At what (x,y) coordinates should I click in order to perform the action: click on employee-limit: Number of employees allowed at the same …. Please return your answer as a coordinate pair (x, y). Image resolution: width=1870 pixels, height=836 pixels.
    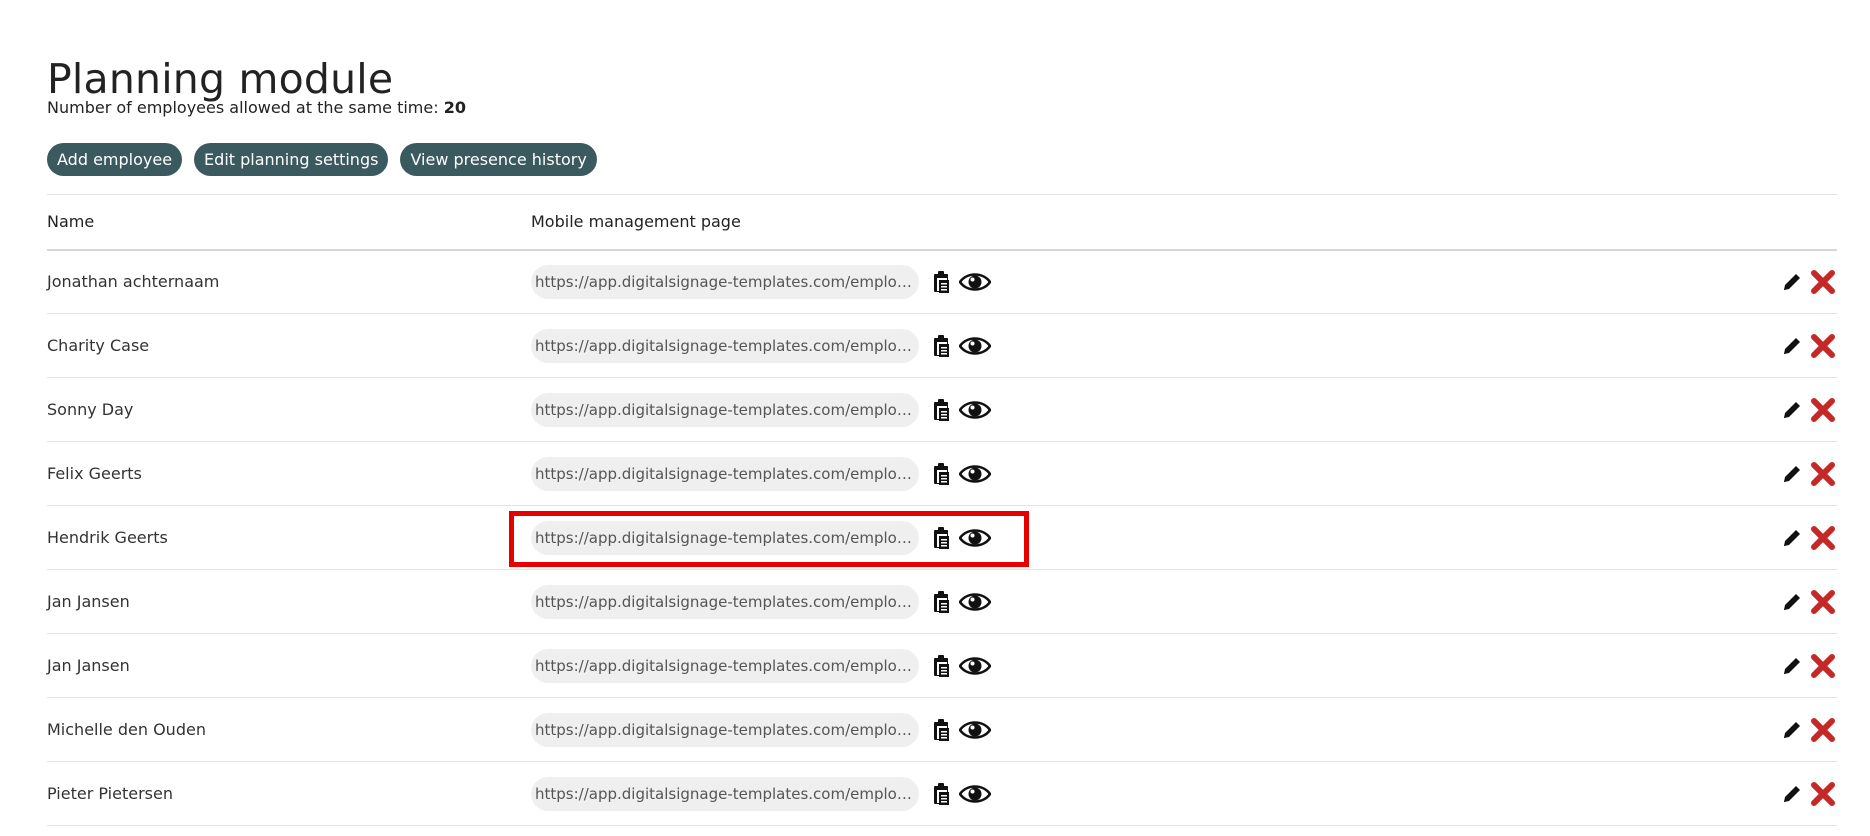
    Looking at the image, I should click on (256, 107).